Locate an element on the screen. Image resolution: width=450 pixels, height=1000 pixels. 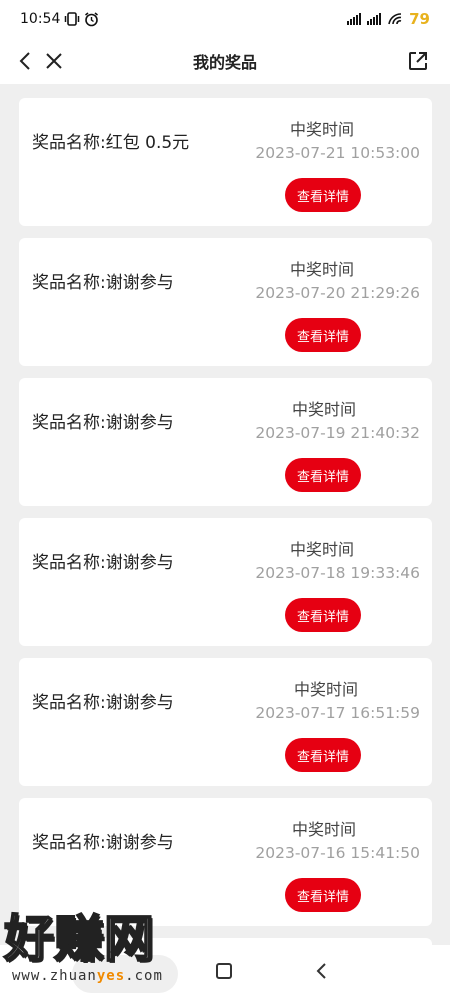
back-arrow-icon is located at coordinates (26, 61).